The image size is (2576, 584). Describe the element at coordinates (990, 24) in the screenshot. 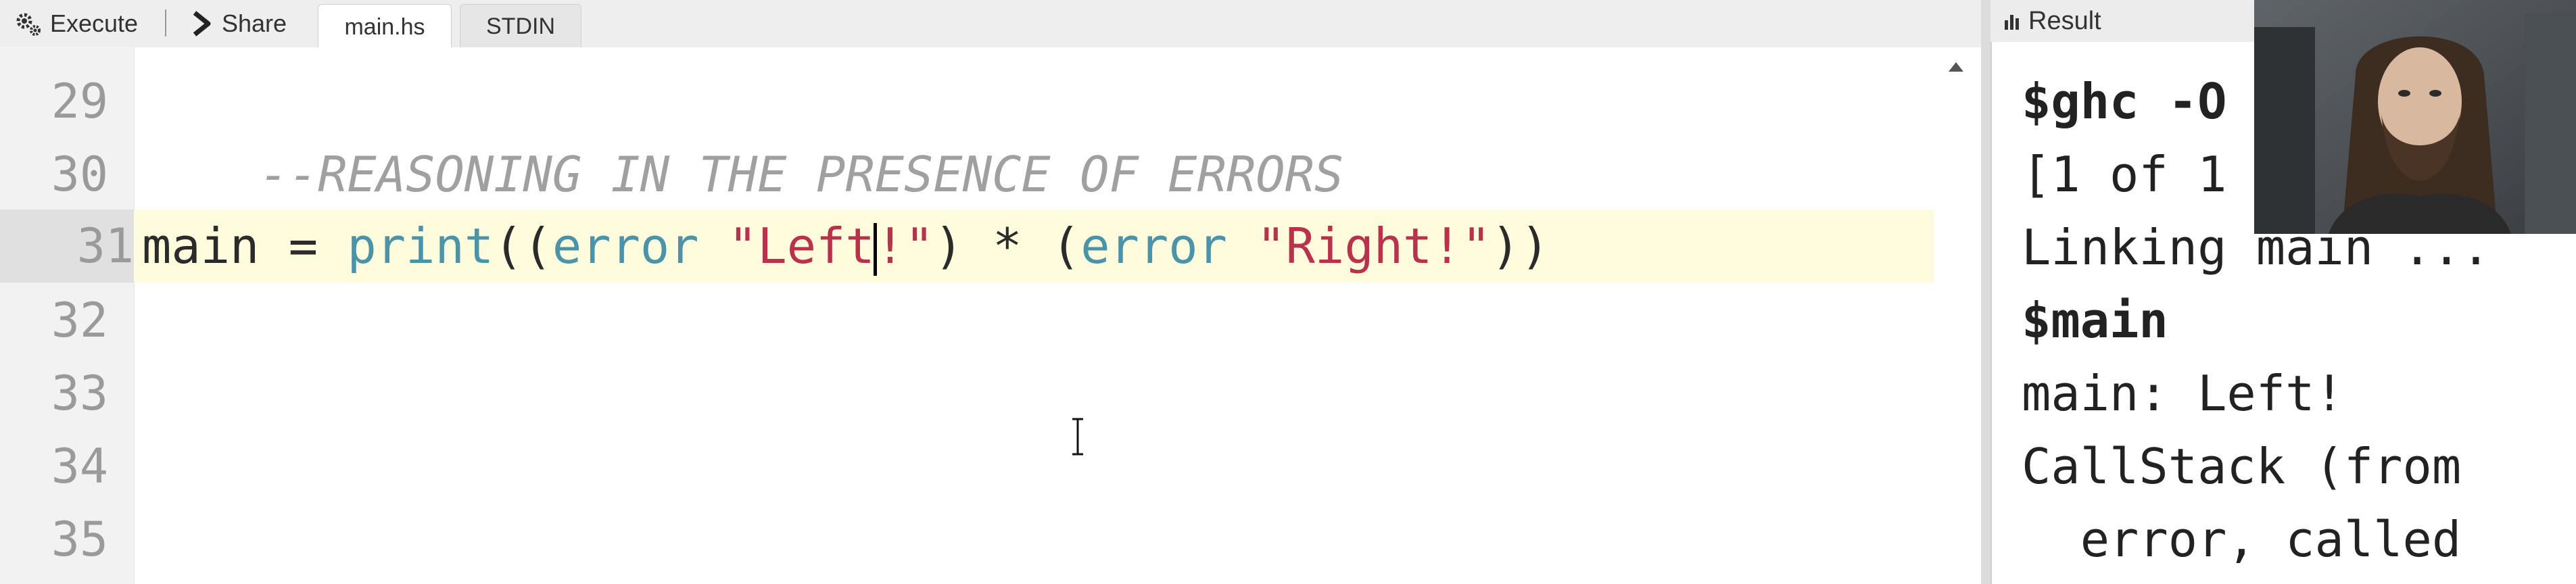

I see `toolbar: Execute Share main.hs STDIN` at that location.